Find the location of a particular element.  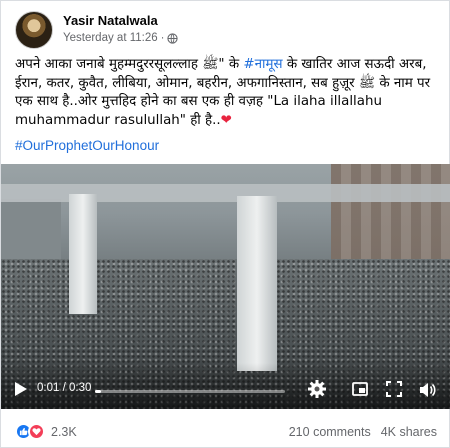

hashtag-namoos: #नामूस is located at coordinates (262, 64).